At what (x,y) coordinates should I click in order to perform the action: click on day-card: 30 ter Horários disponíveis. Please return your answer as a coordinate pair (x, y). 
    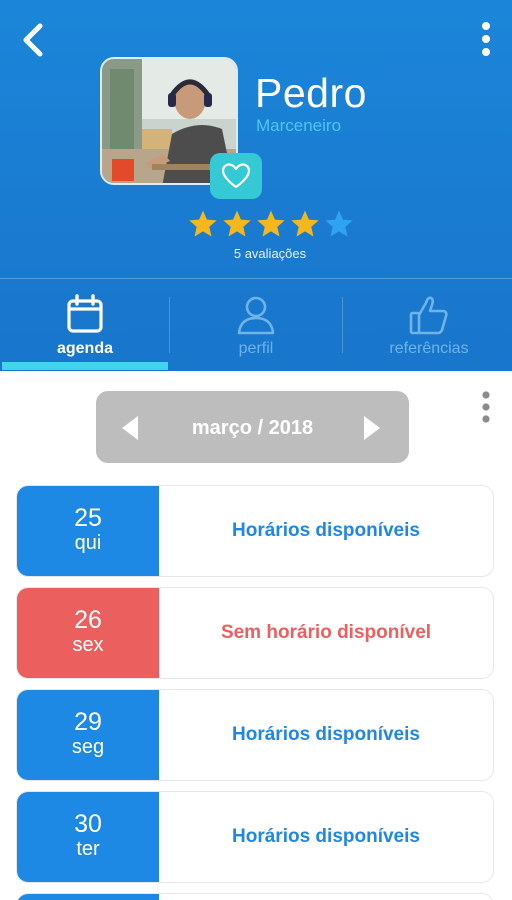
    Looking at the image, I should click on (255, 837).